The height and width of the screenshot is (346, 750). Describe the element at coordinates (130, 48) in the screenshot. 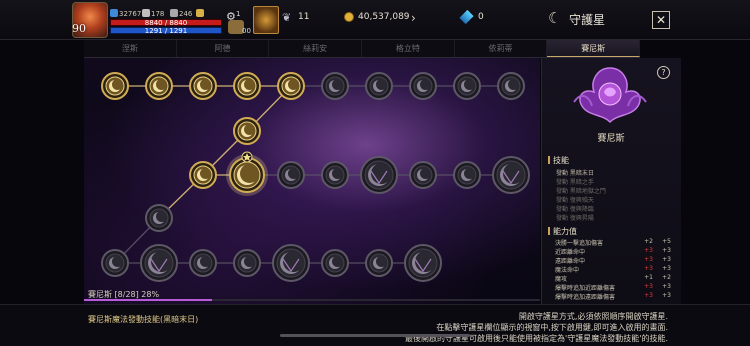

I see `tab-nes: 涅斯` at that location.